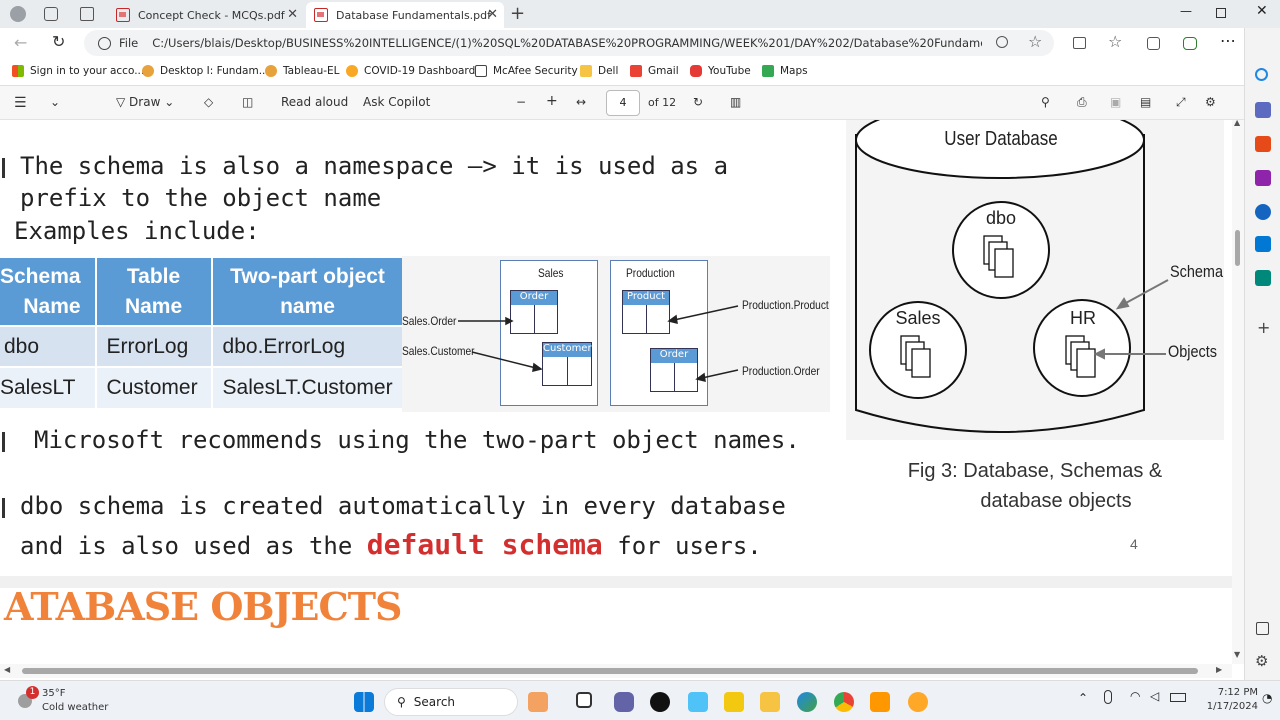 This screenshot has width=1280, height=720. I want to click on close-window-button: ✕, so click(1262, 11).